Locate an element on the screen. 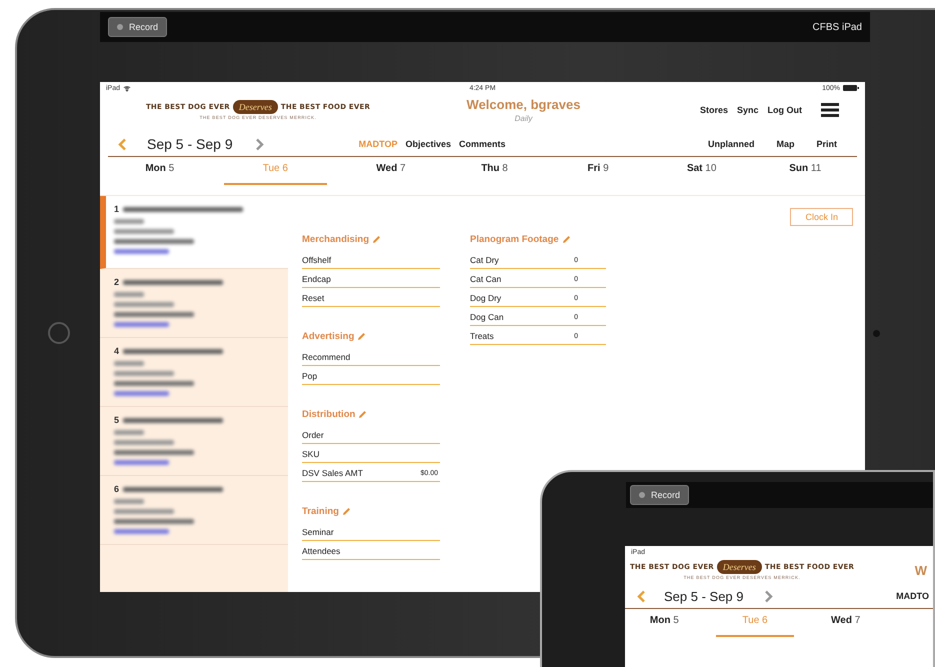 The width and height of the screenshot is (935, 667). welcome-title: W is located at coordinates (921, 570).